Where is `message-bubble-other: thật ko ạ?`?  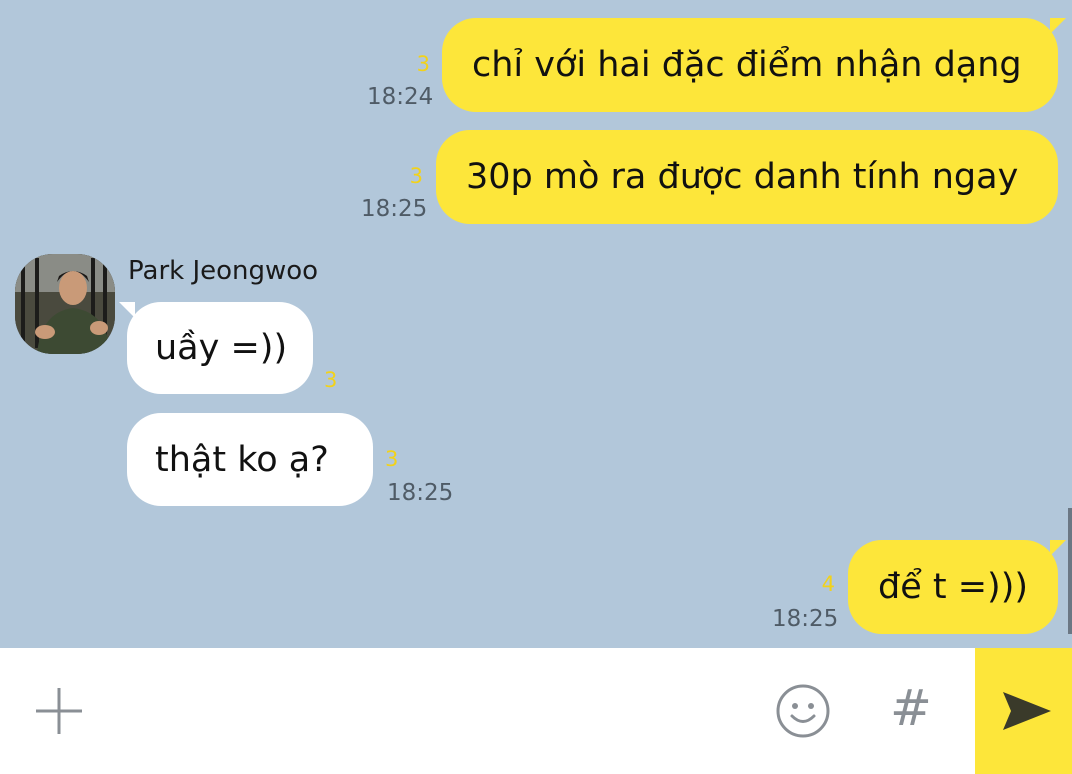
message-bubble-other: thật ko ạ? is located at coordinates (250, 459).